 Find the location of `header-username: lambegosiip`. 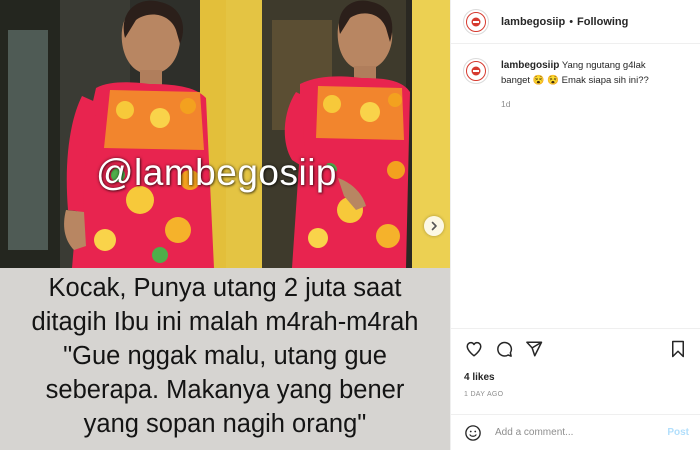

header-username: lambegosiip is located at coordinates (533, 22).